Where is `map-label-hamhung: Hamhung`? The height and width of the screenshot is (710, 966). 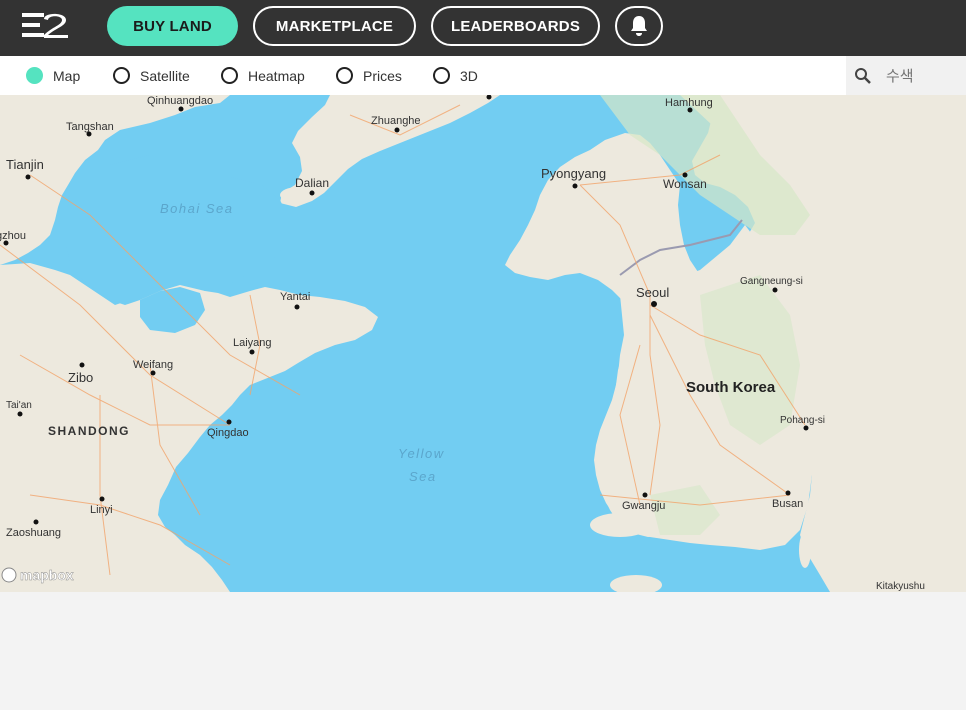 map-label-hamhung: Hamhung is located at coordinates (689, 103).